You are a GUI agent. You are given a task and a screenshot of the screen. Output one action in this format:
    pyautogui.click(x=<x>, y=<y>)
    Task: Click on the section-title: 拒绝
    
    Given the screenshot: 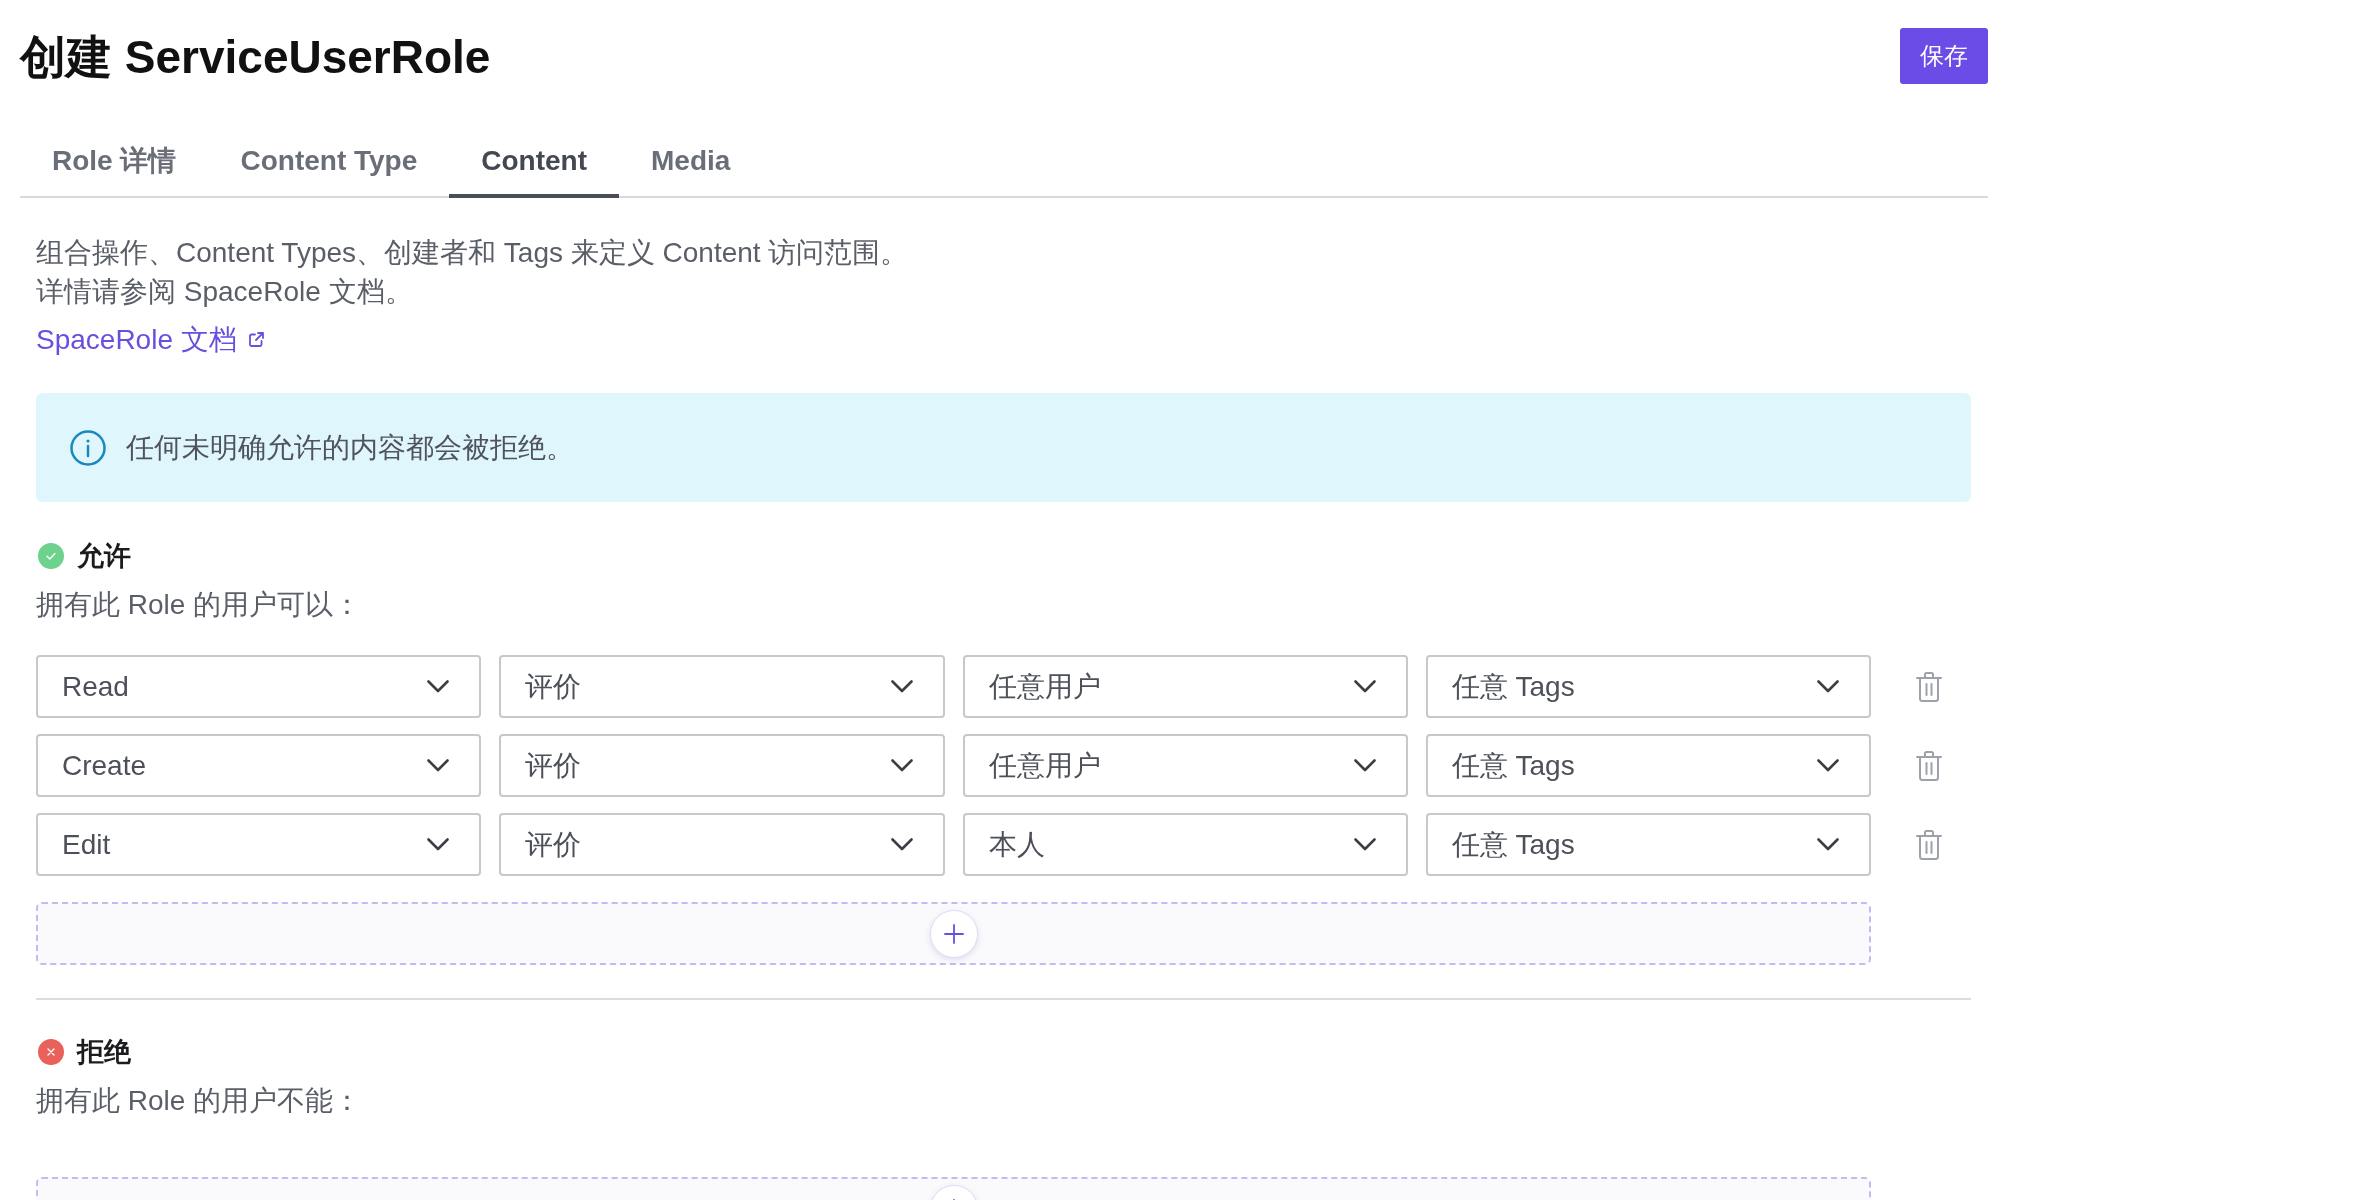 What is the action you would take?
    pyautogui.click(x=104, y=1052)
    